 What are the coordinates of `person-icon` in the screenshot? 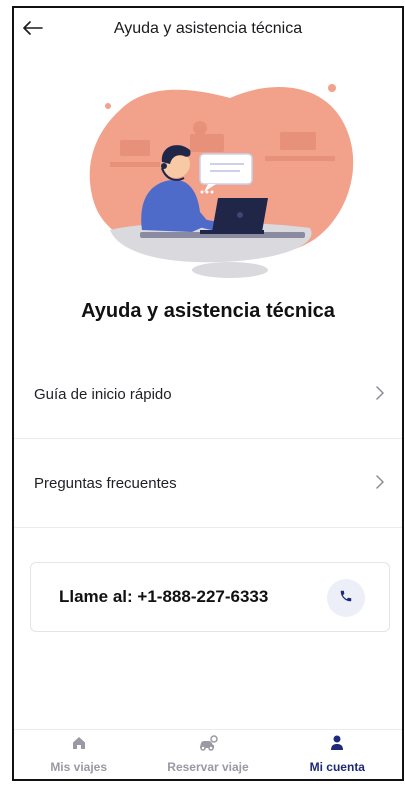 It's located at (337, 745).